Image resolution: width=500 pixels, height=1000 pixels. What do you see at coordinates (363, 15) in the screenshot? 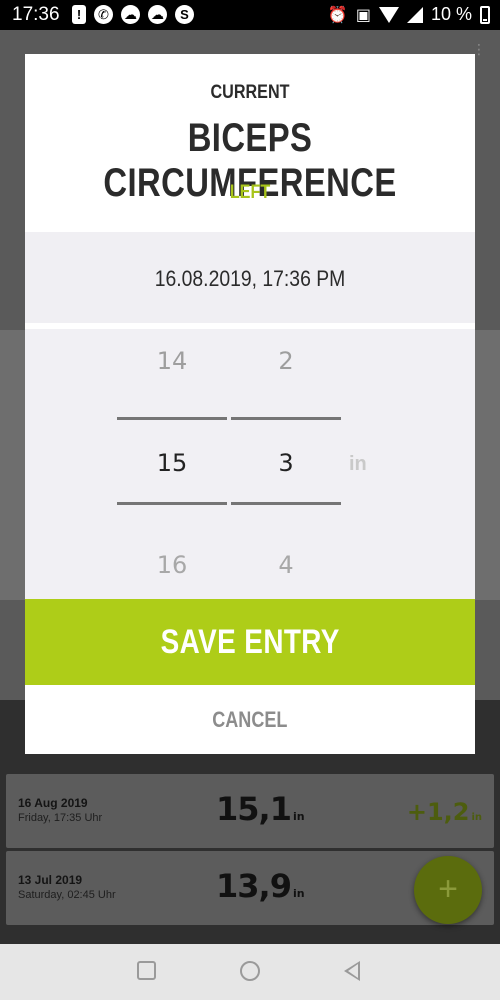
I see `nfc-icon: ▣` at bounding box center [363, 15].